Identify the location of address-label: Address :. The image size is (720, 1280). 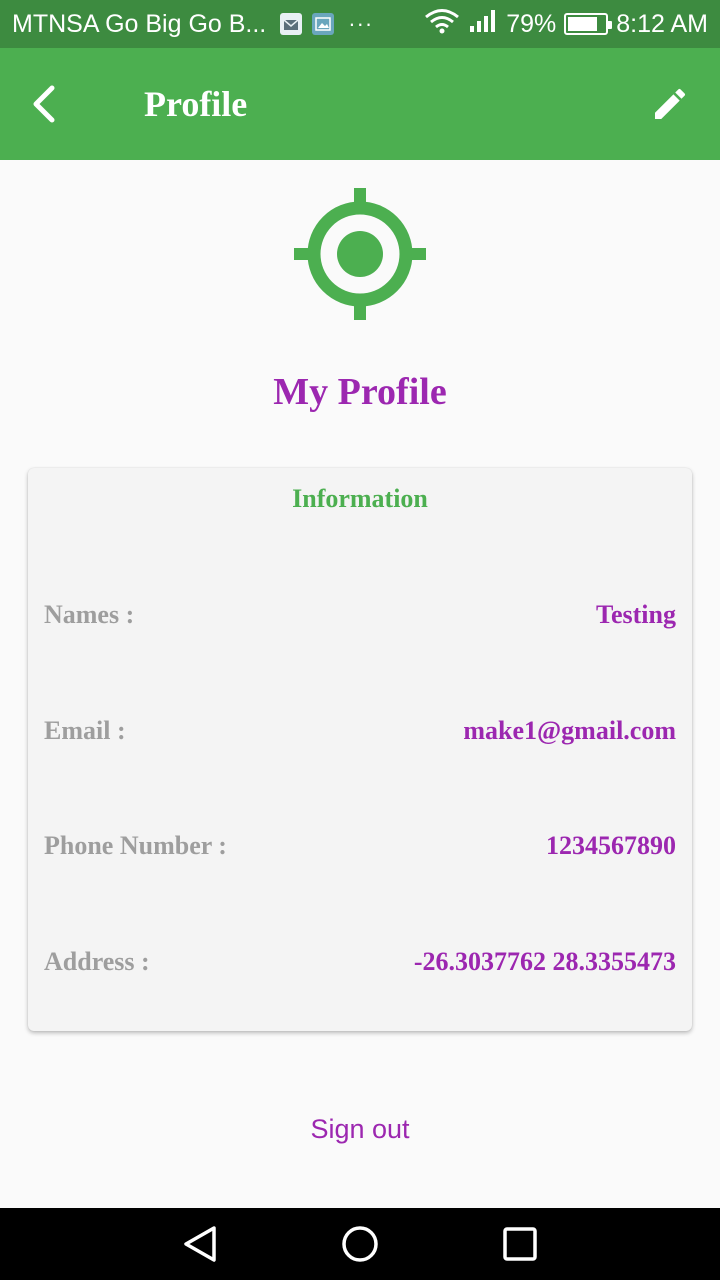
(97, 961).